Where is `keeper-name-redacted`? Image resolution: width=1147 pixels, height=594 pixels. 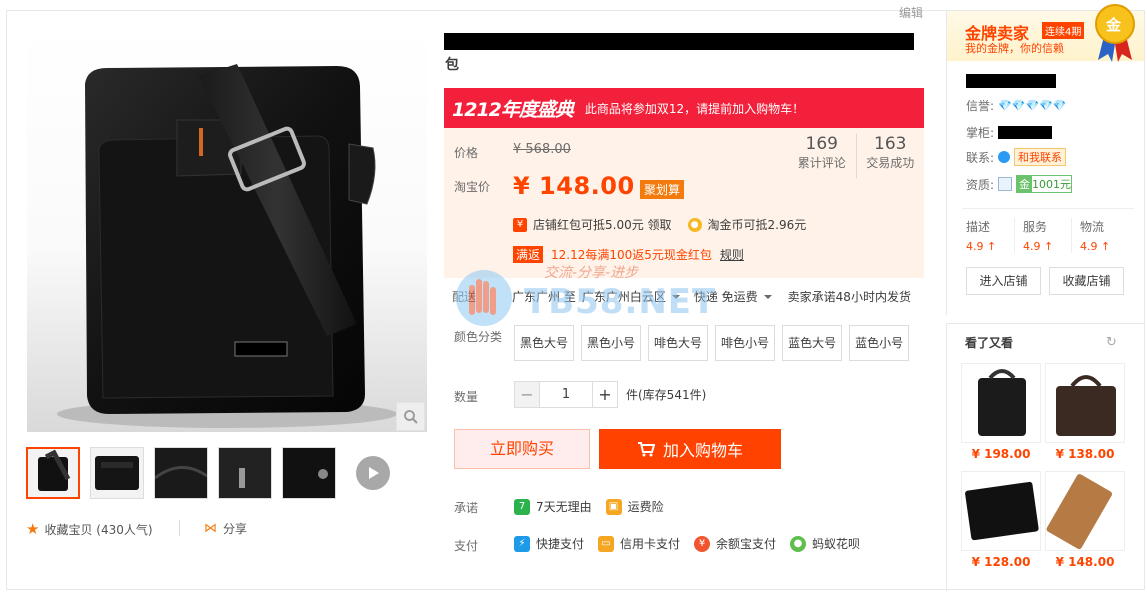
keeper-name-redacted is located at coordinates (1025, 132).